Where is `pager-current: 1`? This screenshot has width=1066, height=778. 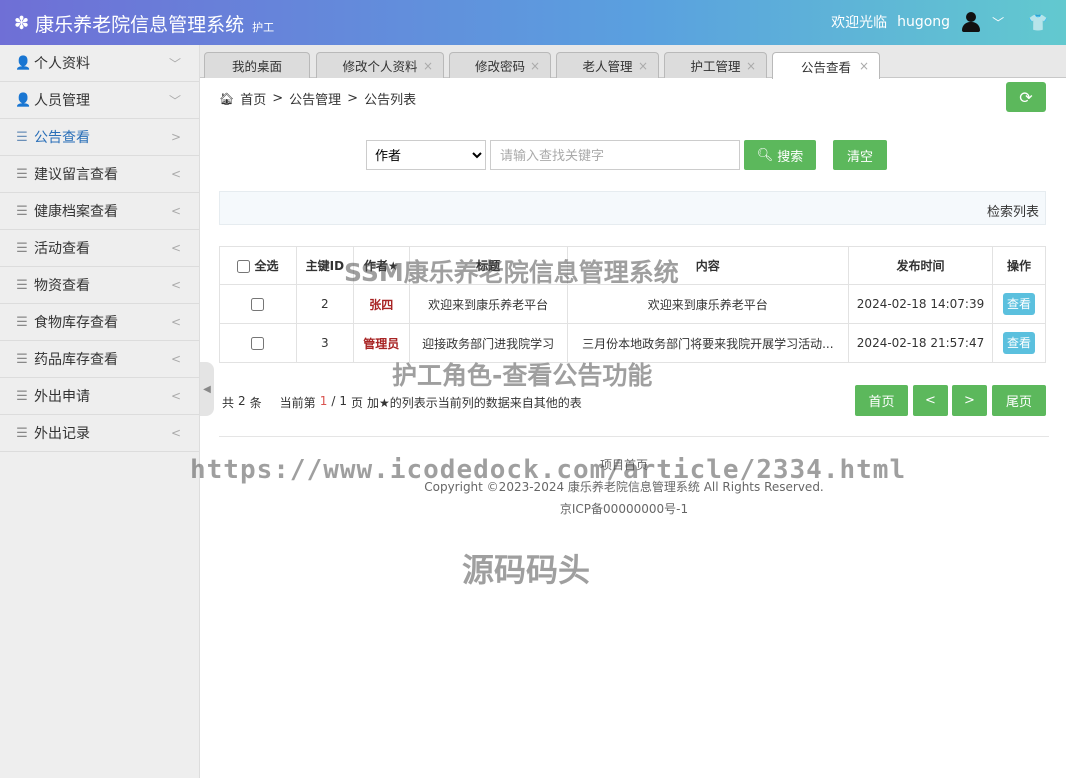 pager-current: 1 is located at coordinates (323, 401).